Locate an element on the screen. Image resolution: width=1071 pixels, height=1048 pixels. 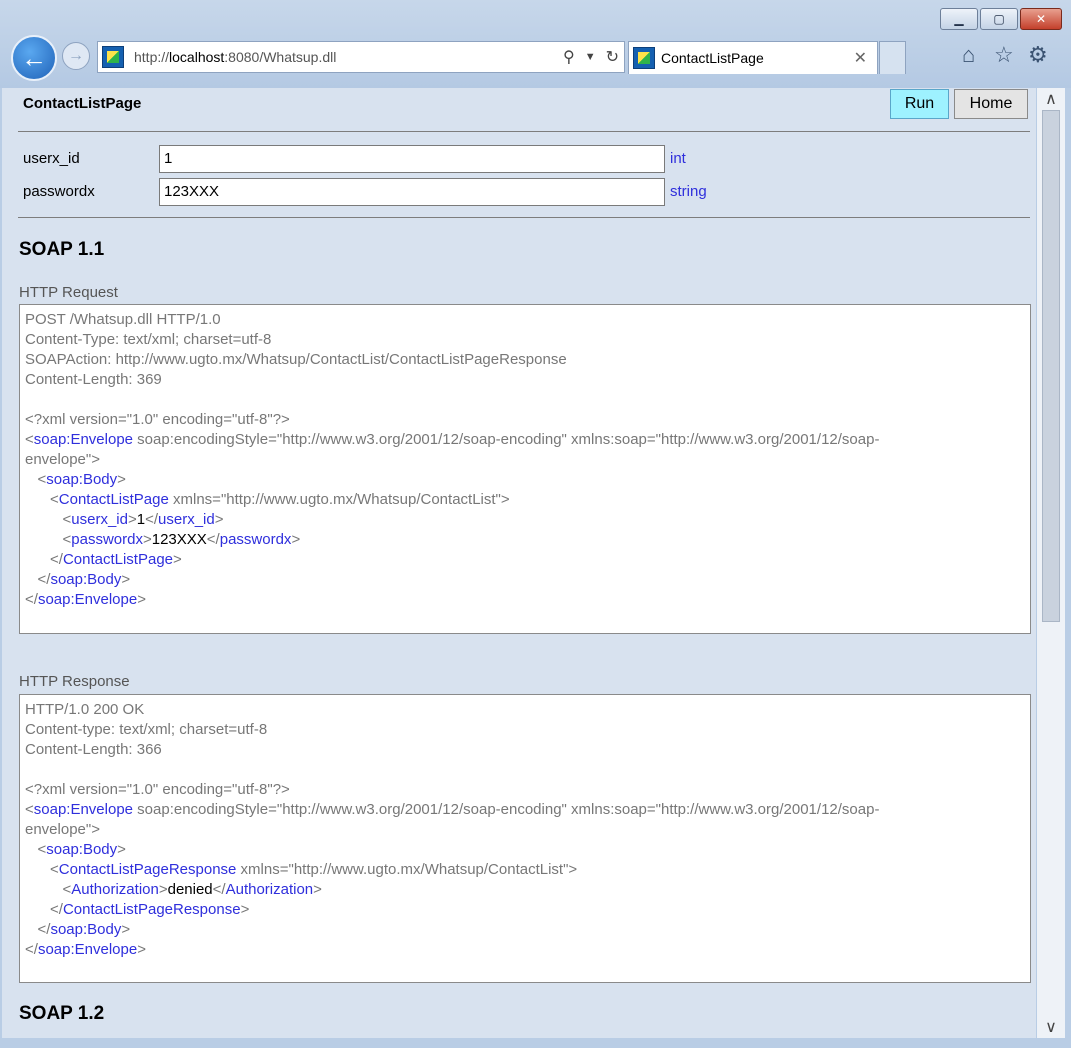
home-button: Home is located at coordinates (991, 104).